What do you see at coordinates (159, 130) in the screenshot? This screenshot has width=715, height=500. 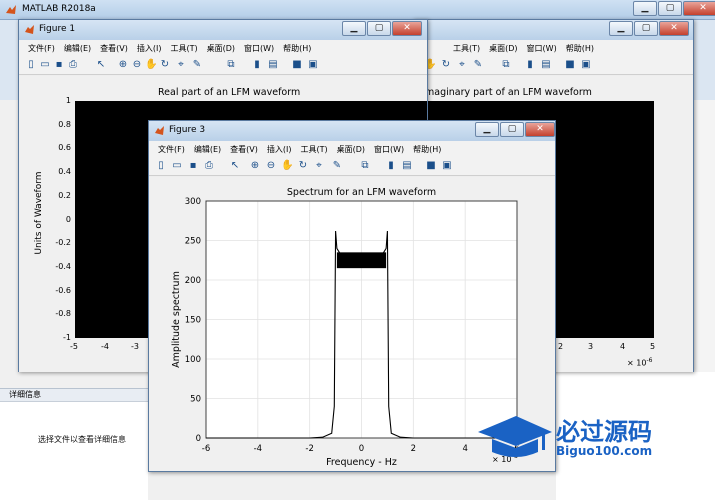 I see `figure-icon` at bounding box center [159, 130].